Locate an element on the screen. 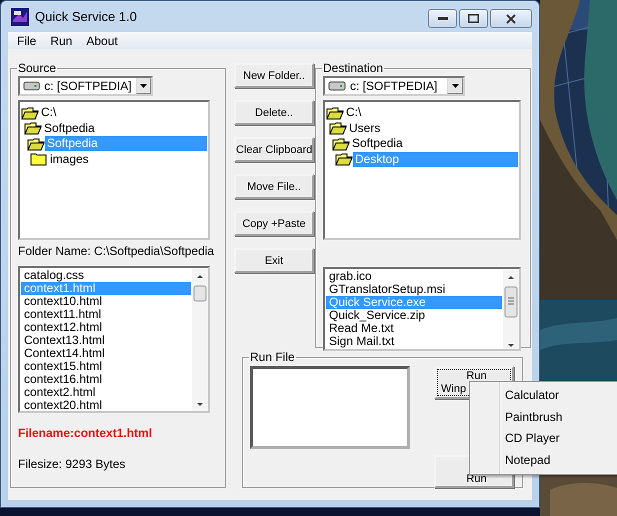 The height and width of the screenshot is (516, 617). group-label: Run File is located at coordinates (272, 357).